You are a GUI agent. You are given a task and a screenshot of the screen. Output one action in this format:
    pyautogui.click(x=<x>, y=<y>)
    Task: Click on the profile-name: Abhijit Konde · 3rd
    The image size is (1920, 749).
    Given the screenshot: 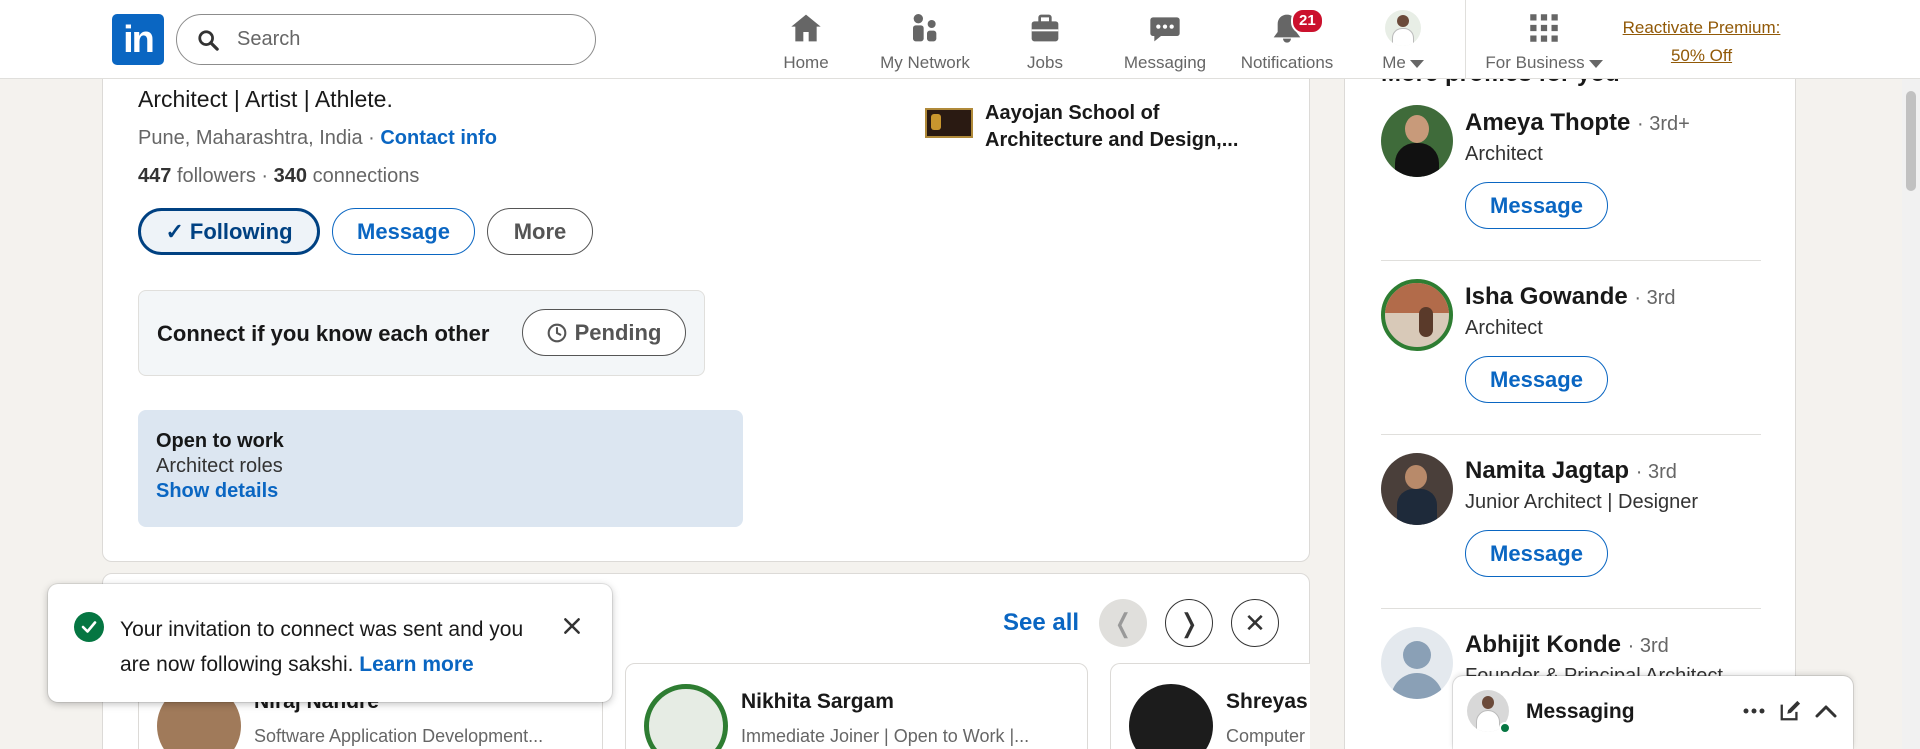 What is the action you would take?
    pyautogui.click(x=1567, y=645)
    